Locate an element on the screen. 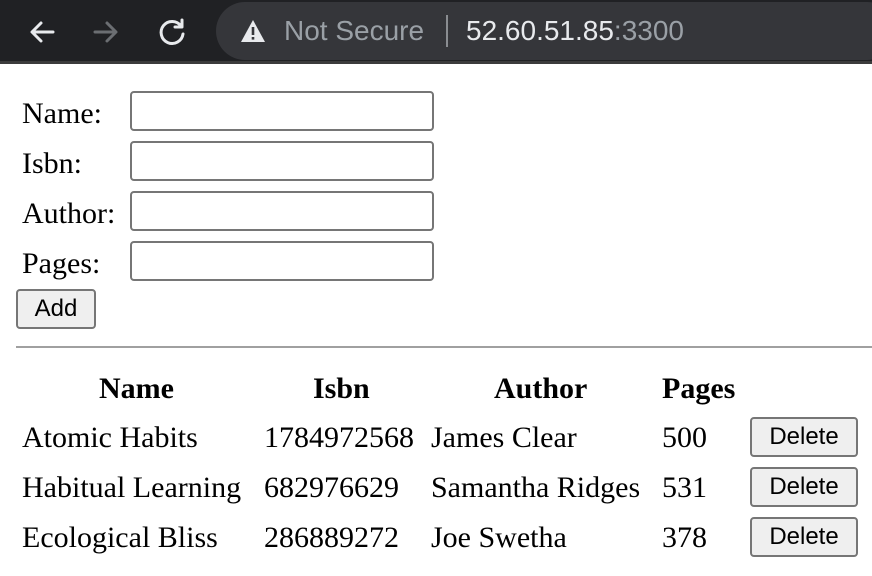 This screenshot has height=576, width=872. book-name-cell: Ecological Bliss is located at coordinates (120, 537).